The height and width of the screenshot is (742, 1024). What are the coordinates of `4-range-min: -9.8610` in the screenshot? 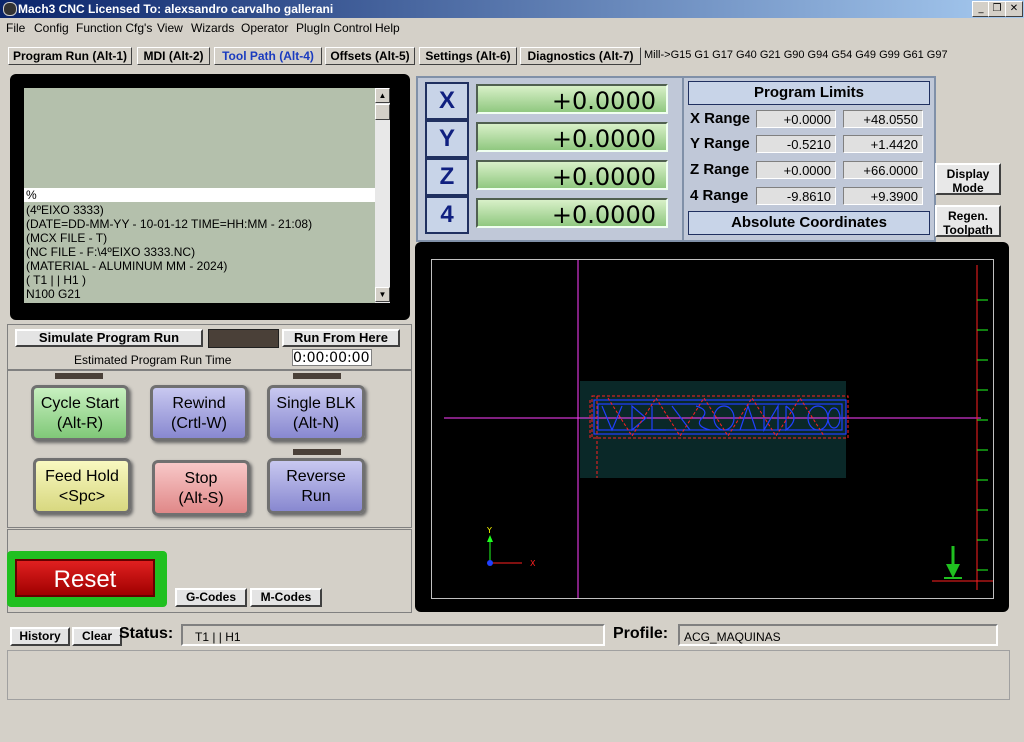 It's located at (796, 196).